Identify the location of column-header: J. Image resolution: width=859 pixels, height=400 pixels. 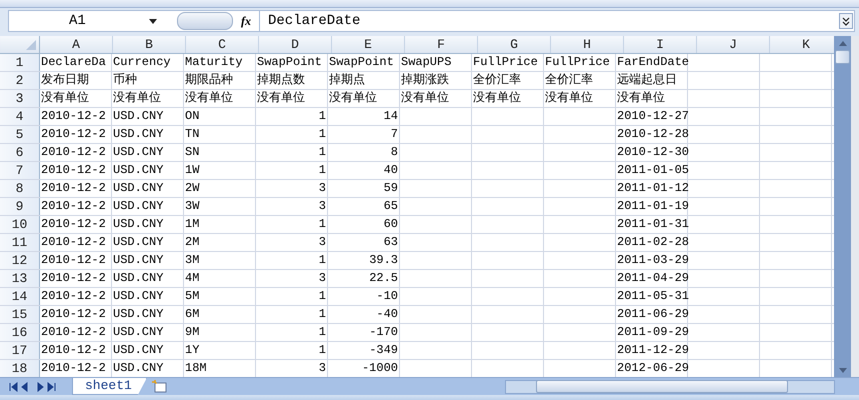
(733, 44).